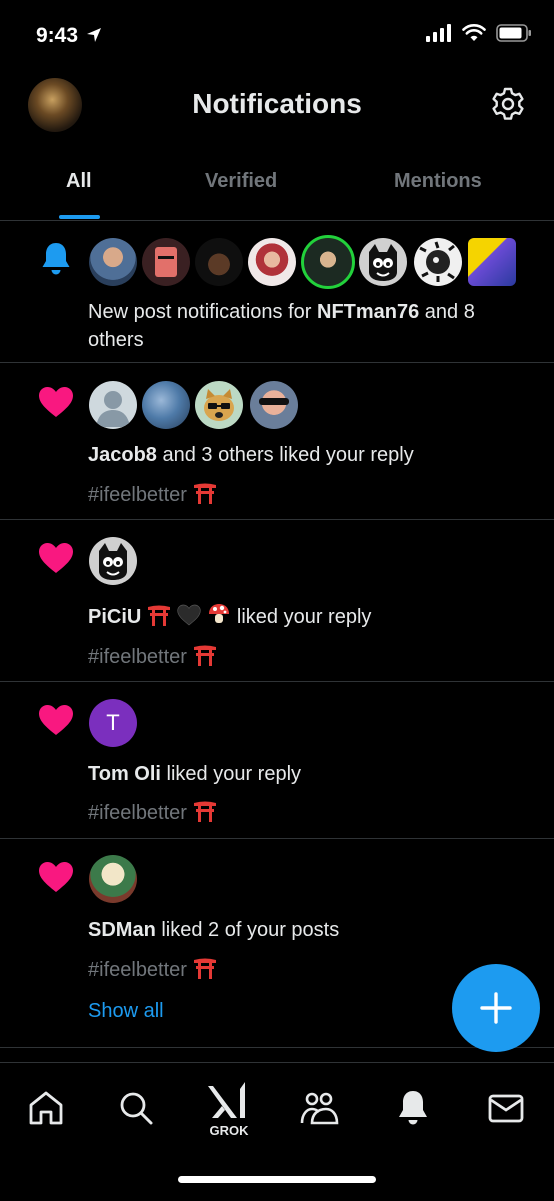 This screenshot has width=554, height=1201. Describe the element at coordinates (438, 181) in the screenshot. I see `tab-mentions: Mentions` at that location.